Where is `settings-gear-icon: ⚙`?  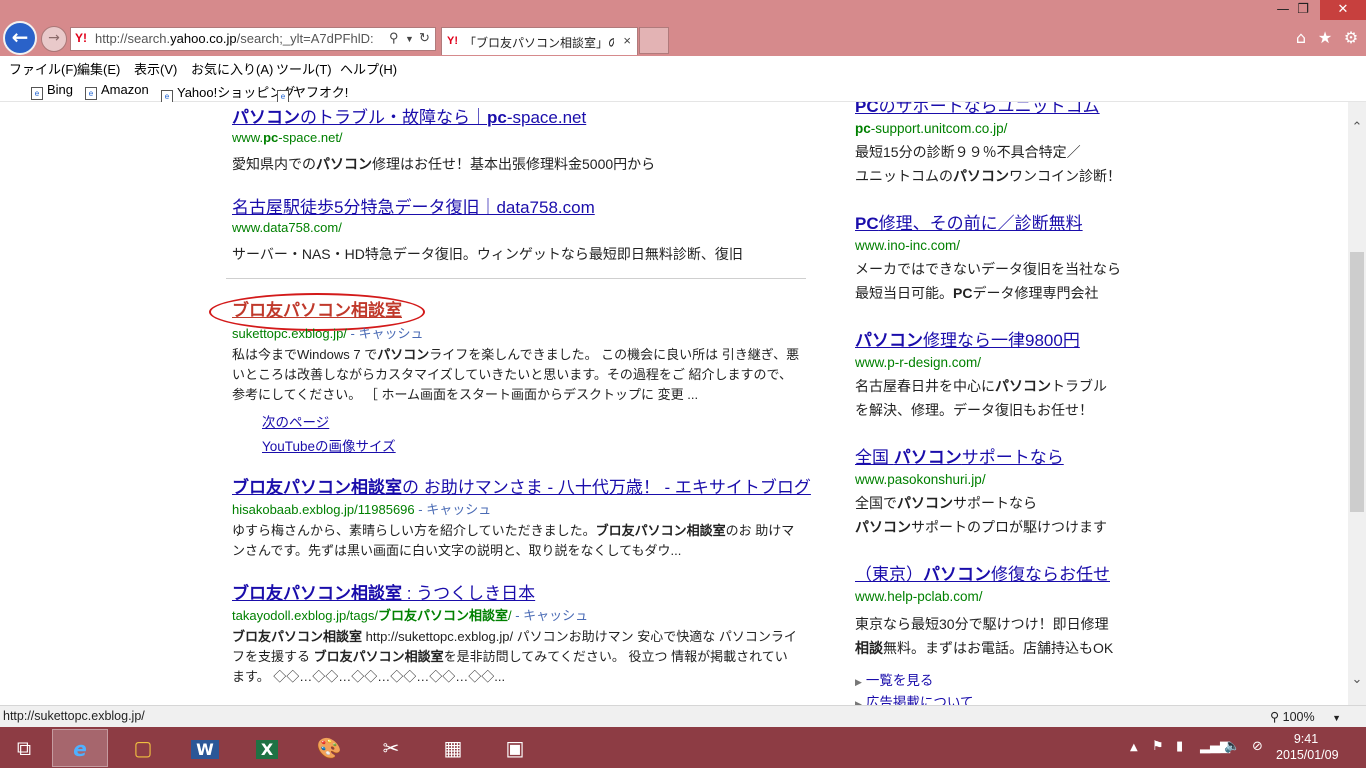
settings-gear-icon: ⚙ is located at coordinates (1351, 37).